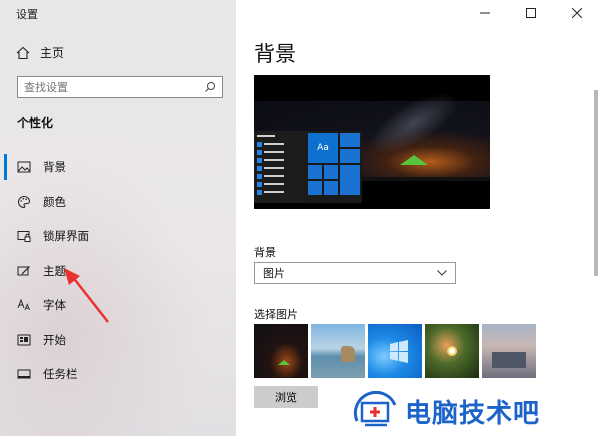 The width and height of the screenshot is (600, 436). Describe the element at coordinates (60, 374) in the screenshot. I see `sidebar-item-label: 任务栏` at that location.